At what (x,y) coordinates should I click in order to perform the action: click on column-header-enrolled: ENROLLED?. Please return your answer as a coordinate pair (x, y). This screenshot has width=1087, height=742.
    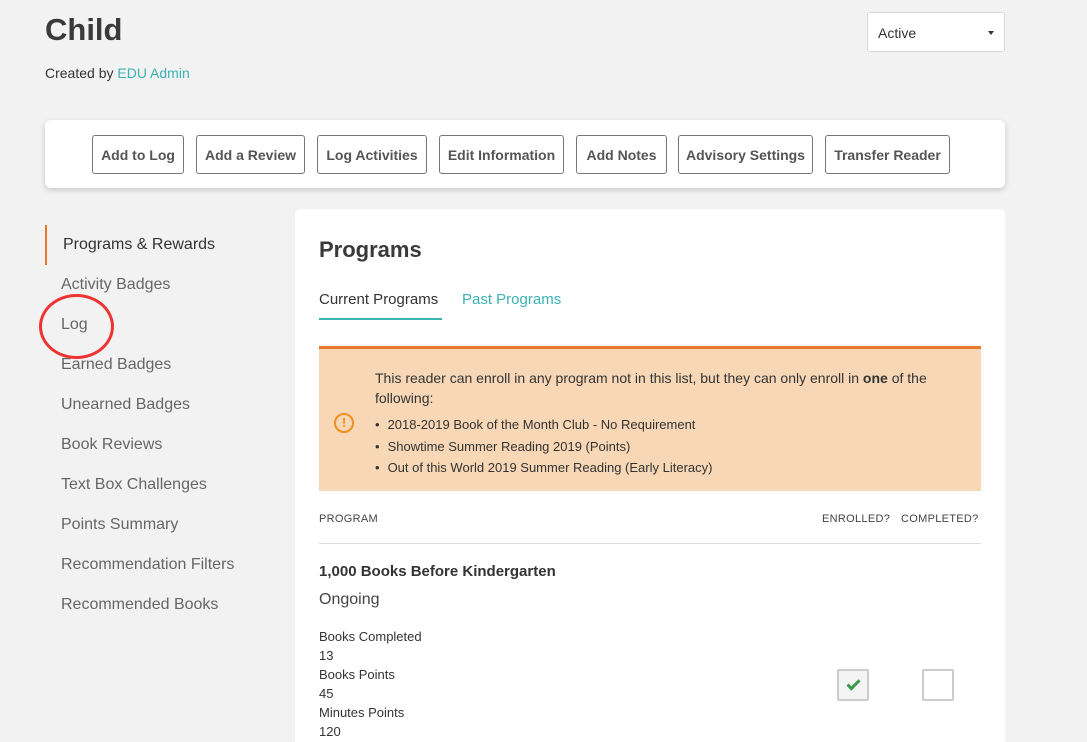
    Looking at the image, I should click on (856, 519).